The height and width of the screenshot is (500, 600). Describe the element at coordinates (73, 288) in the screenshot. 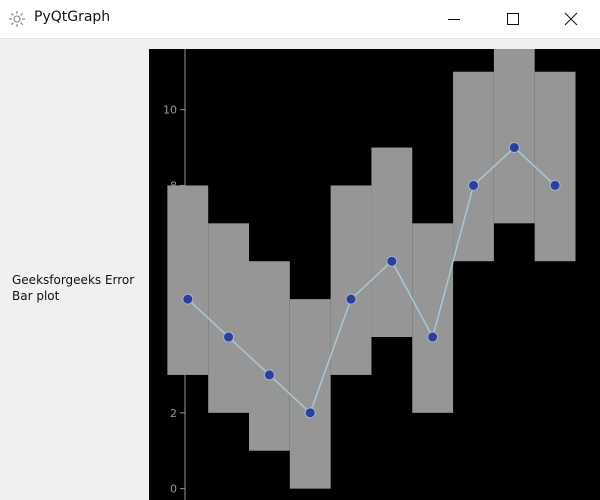

I see `plot-label: Geeksforgeeks Error Bar plot` at that location.